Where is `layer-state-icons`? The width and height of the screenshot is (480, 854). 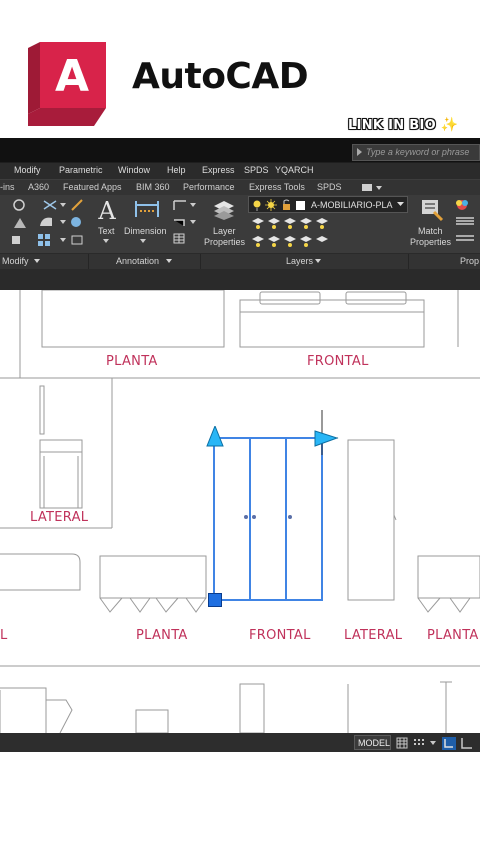
layer-state-icons is located at coordinates (279, 205).